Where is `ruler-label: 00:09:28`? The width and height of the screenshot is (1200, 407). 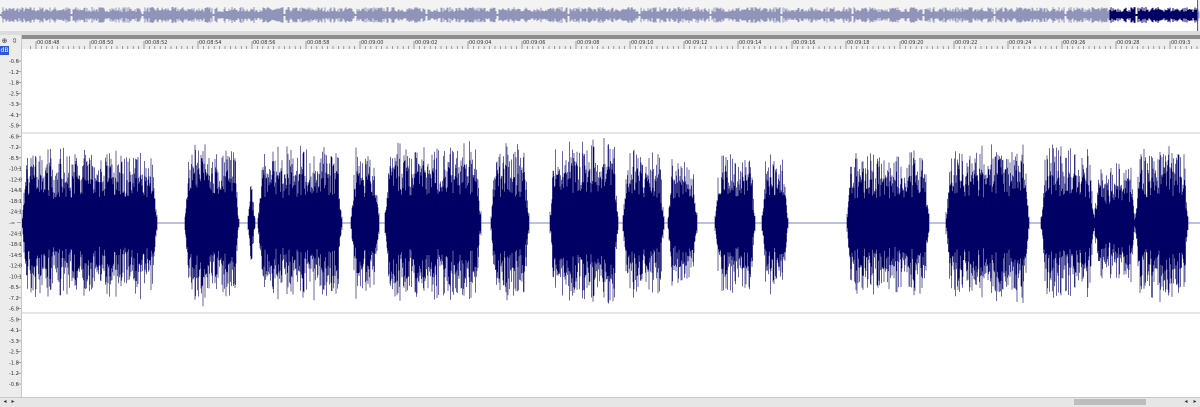 ruler-label: 00:09:28 is located at coordinates (1128, 43).